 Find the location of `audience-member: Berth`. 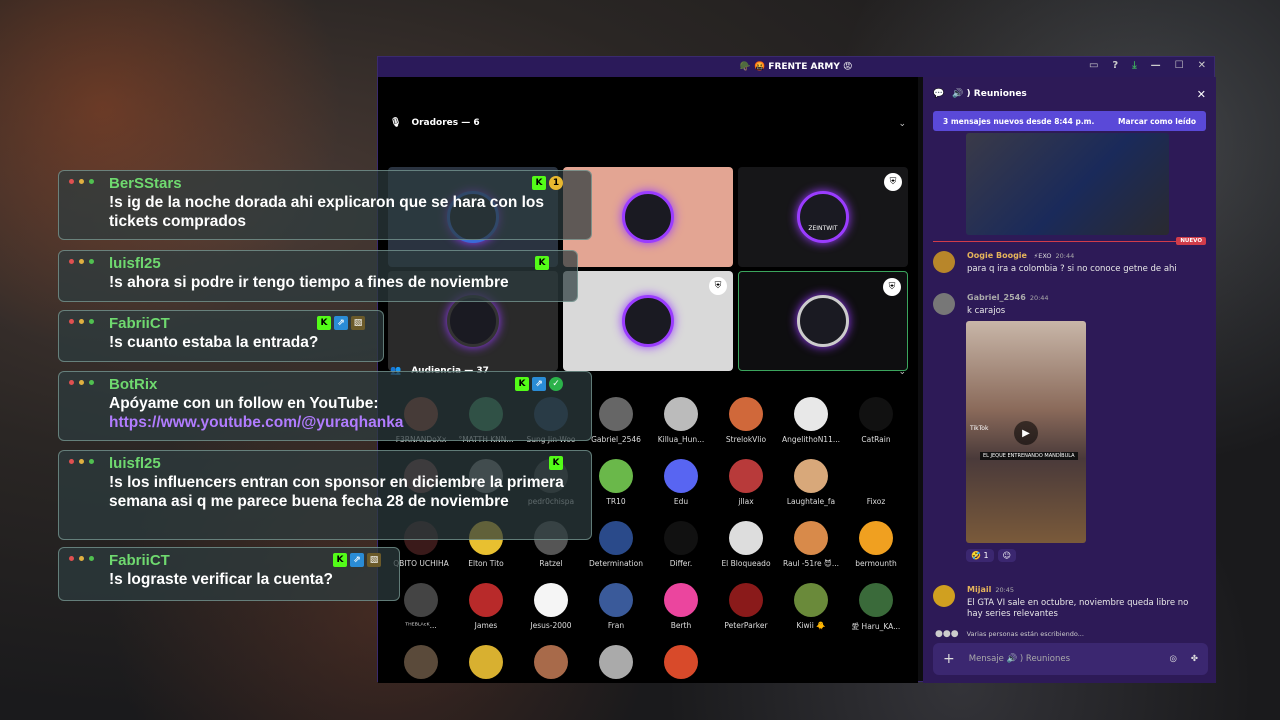

audience-member: Berth is located at coordinates (681, 606).